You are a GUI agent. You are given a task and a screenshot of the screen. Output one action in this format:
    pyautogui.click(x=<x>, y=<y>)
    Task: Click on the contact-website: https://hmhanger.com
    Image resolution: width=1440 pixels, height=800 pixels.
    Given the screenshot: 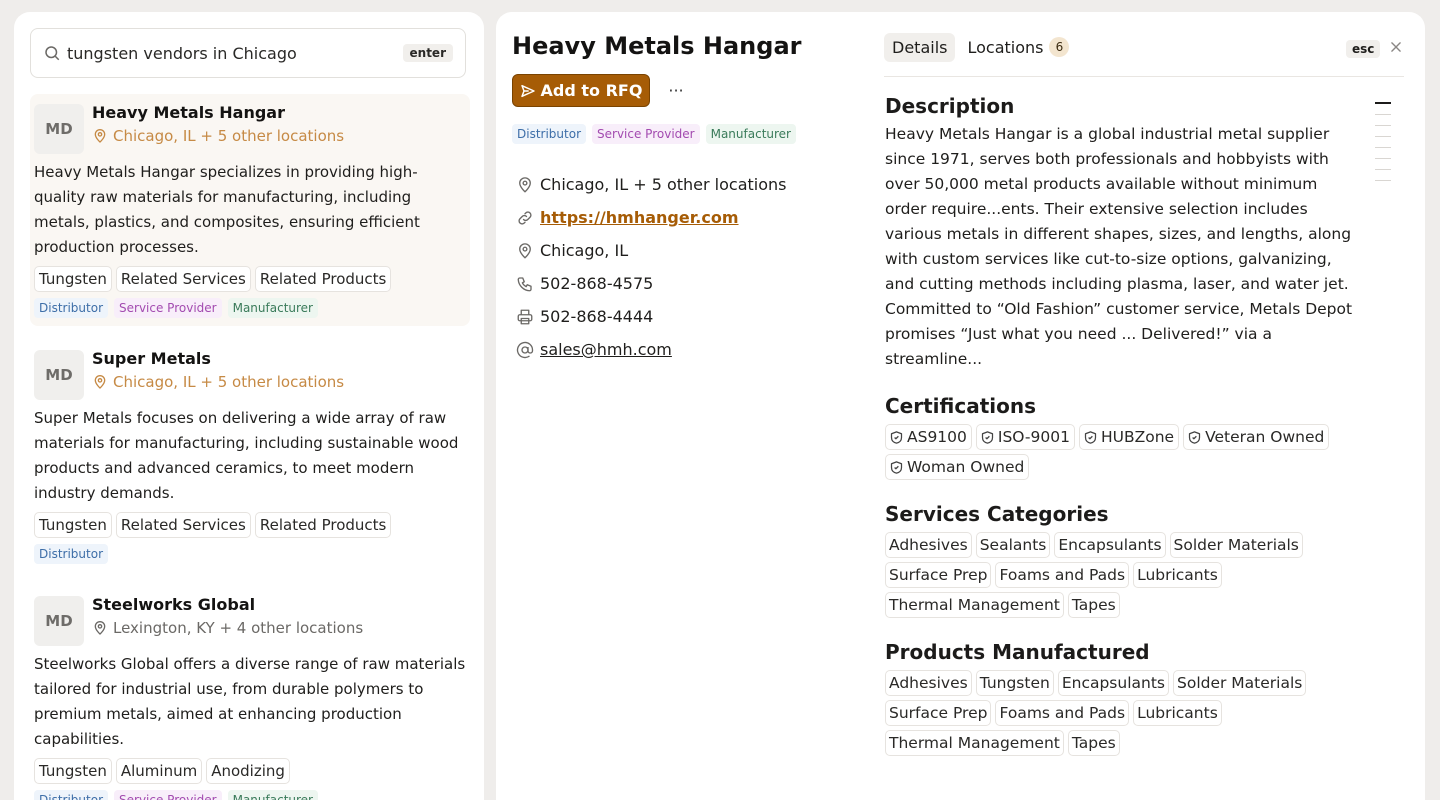 What is the action you would take?
    pyautogui.click(x=651, y=217)
    